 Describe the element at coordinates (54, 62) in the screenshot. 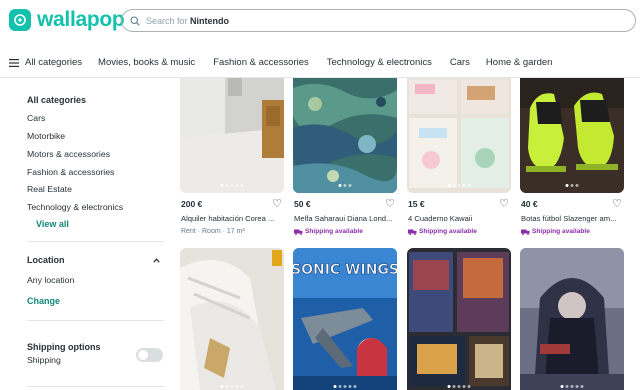

I see `all-categories-label: All categories` at that location.